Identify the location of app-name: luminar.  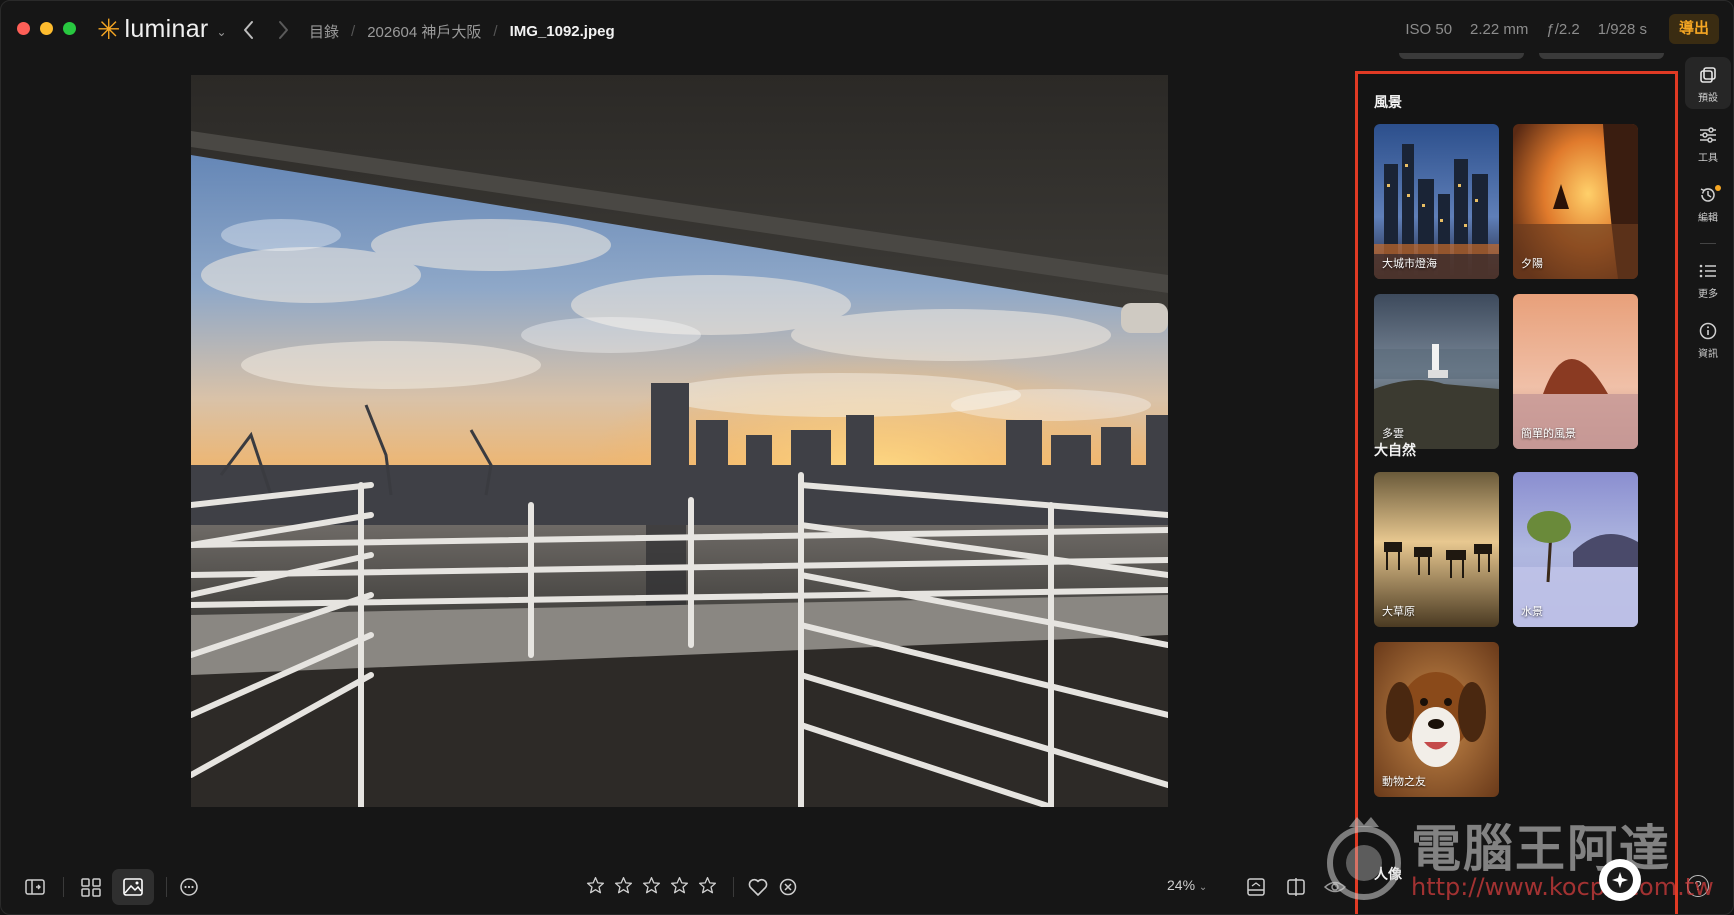
(166, 29).